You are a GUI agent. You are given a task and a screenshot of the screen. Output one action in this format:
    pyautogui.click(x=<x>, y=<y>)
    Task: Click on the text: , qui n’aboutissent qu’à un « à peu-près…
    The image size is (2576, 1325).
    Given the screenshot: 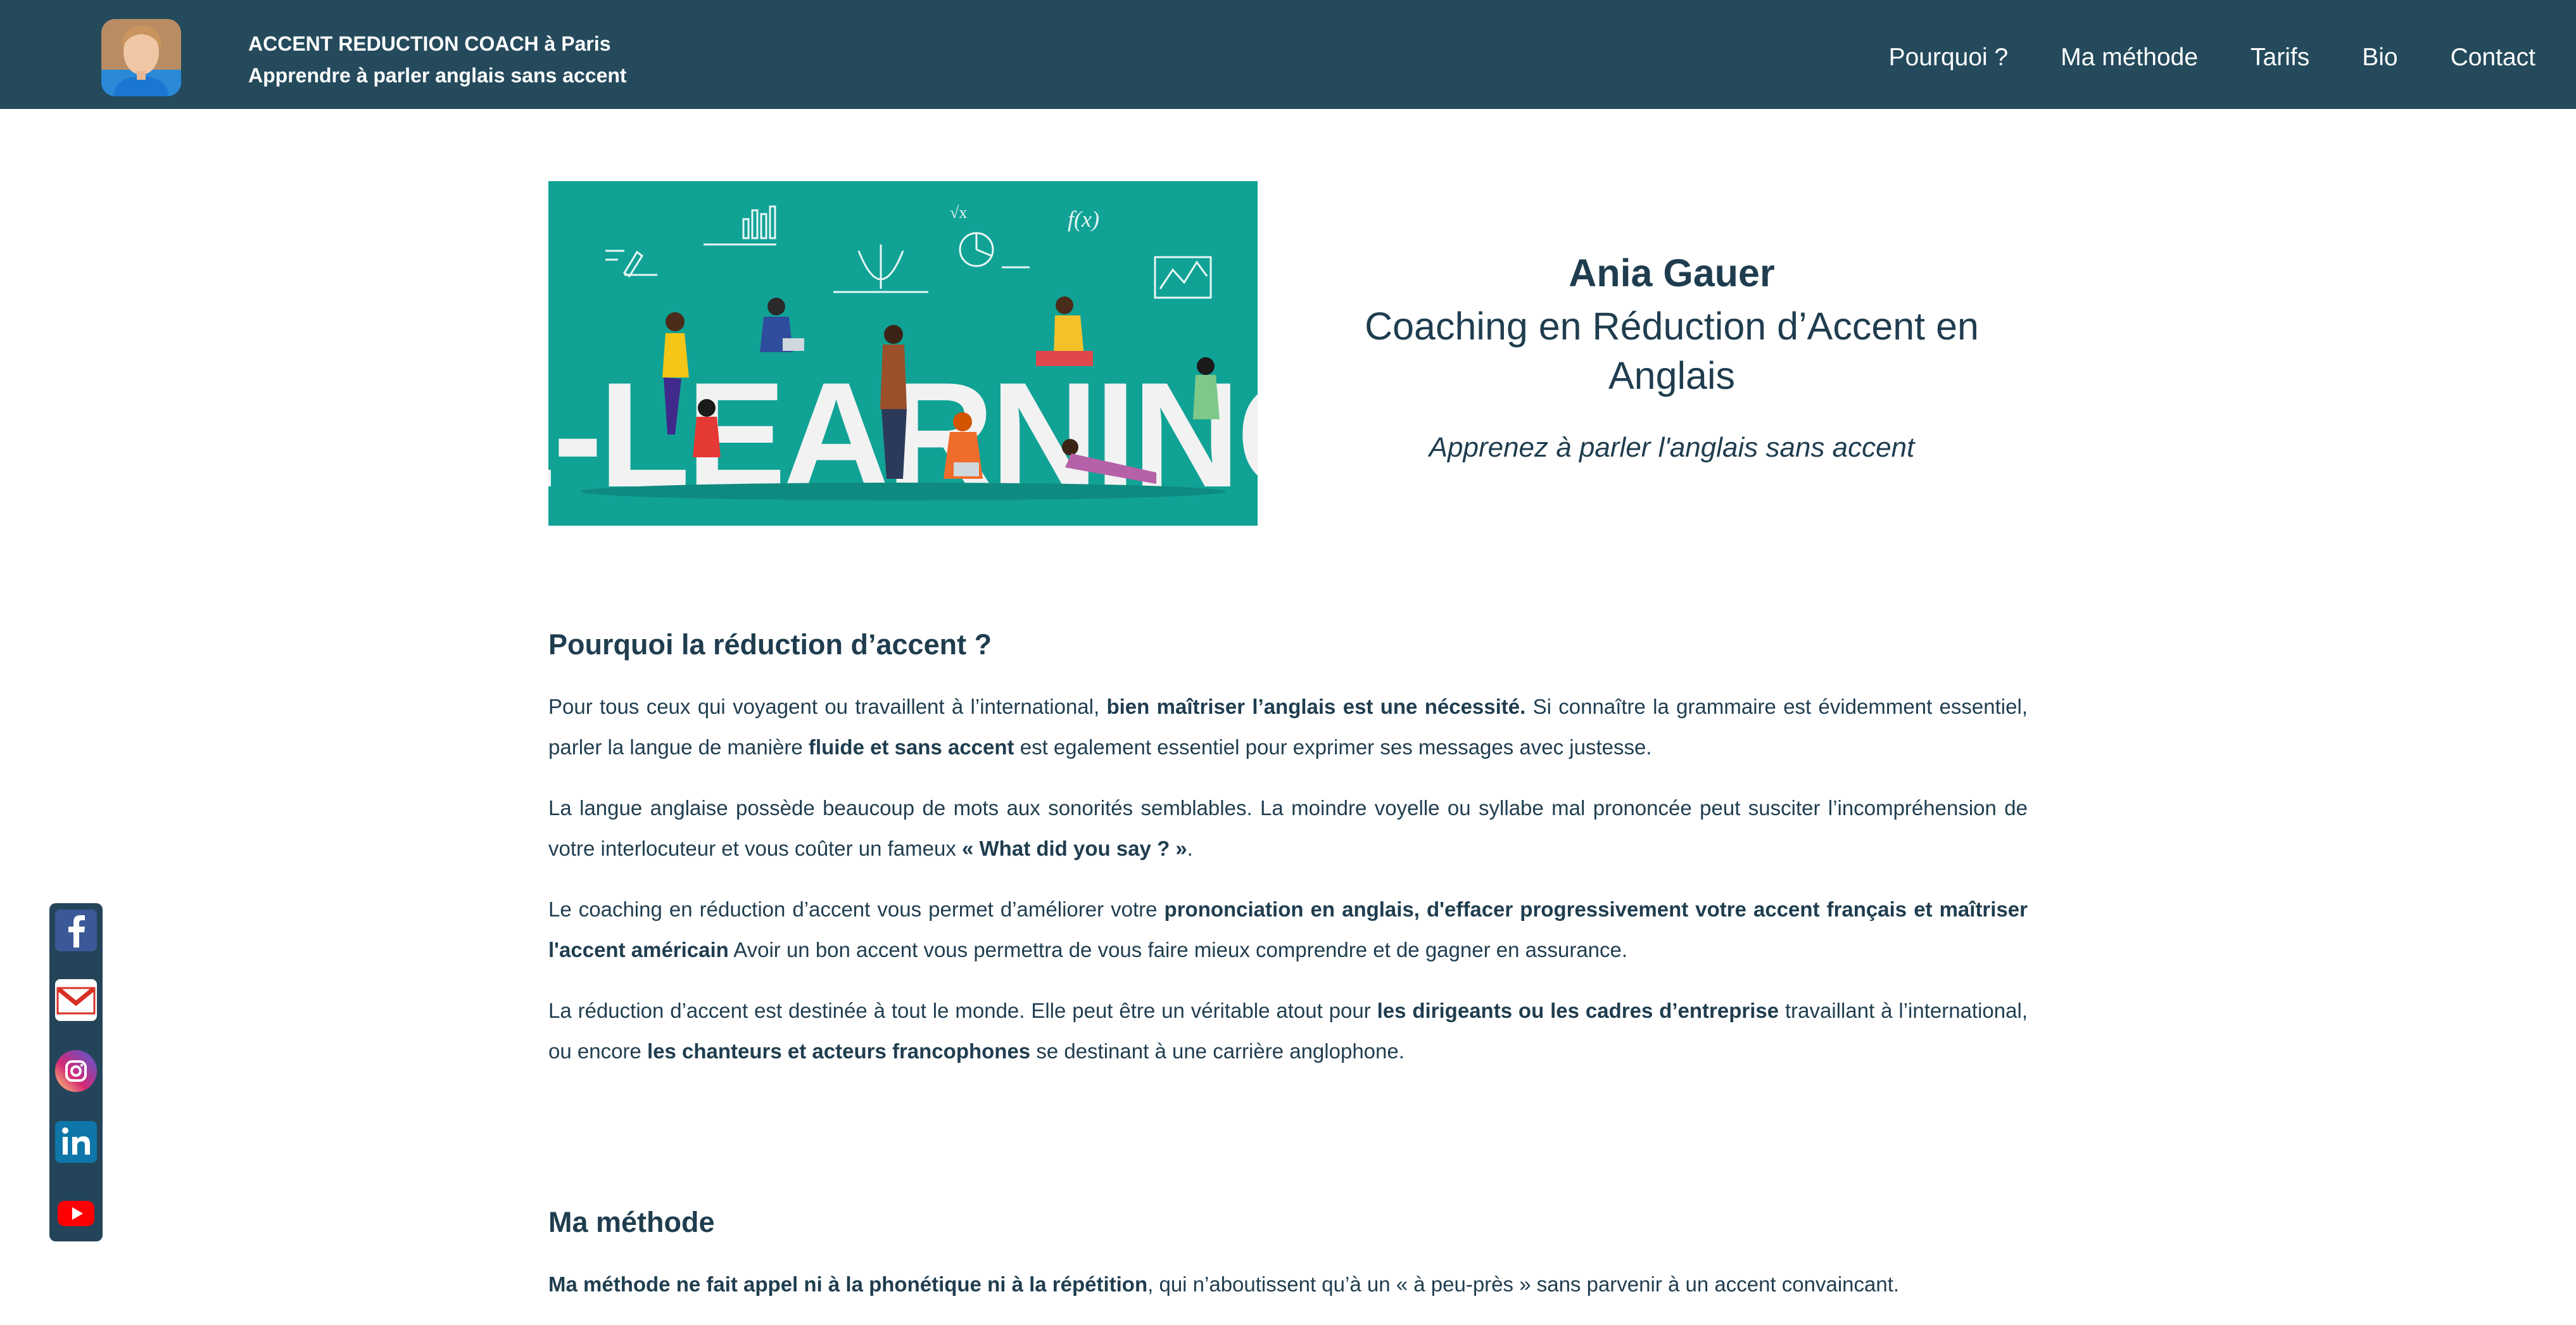 What is the action you would take?
    pyautogui.click(x=1524, y=1284)
    